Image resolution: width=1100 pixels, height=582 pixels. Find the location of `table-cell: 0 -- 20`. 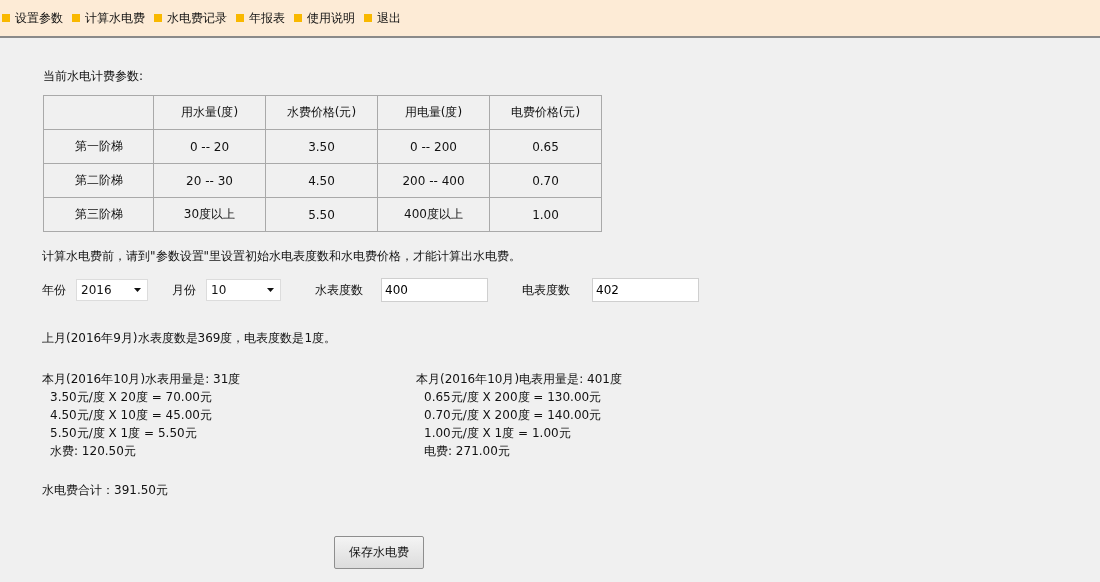

table-cell: 0 -- 20 is located at coordinates (209, 146).